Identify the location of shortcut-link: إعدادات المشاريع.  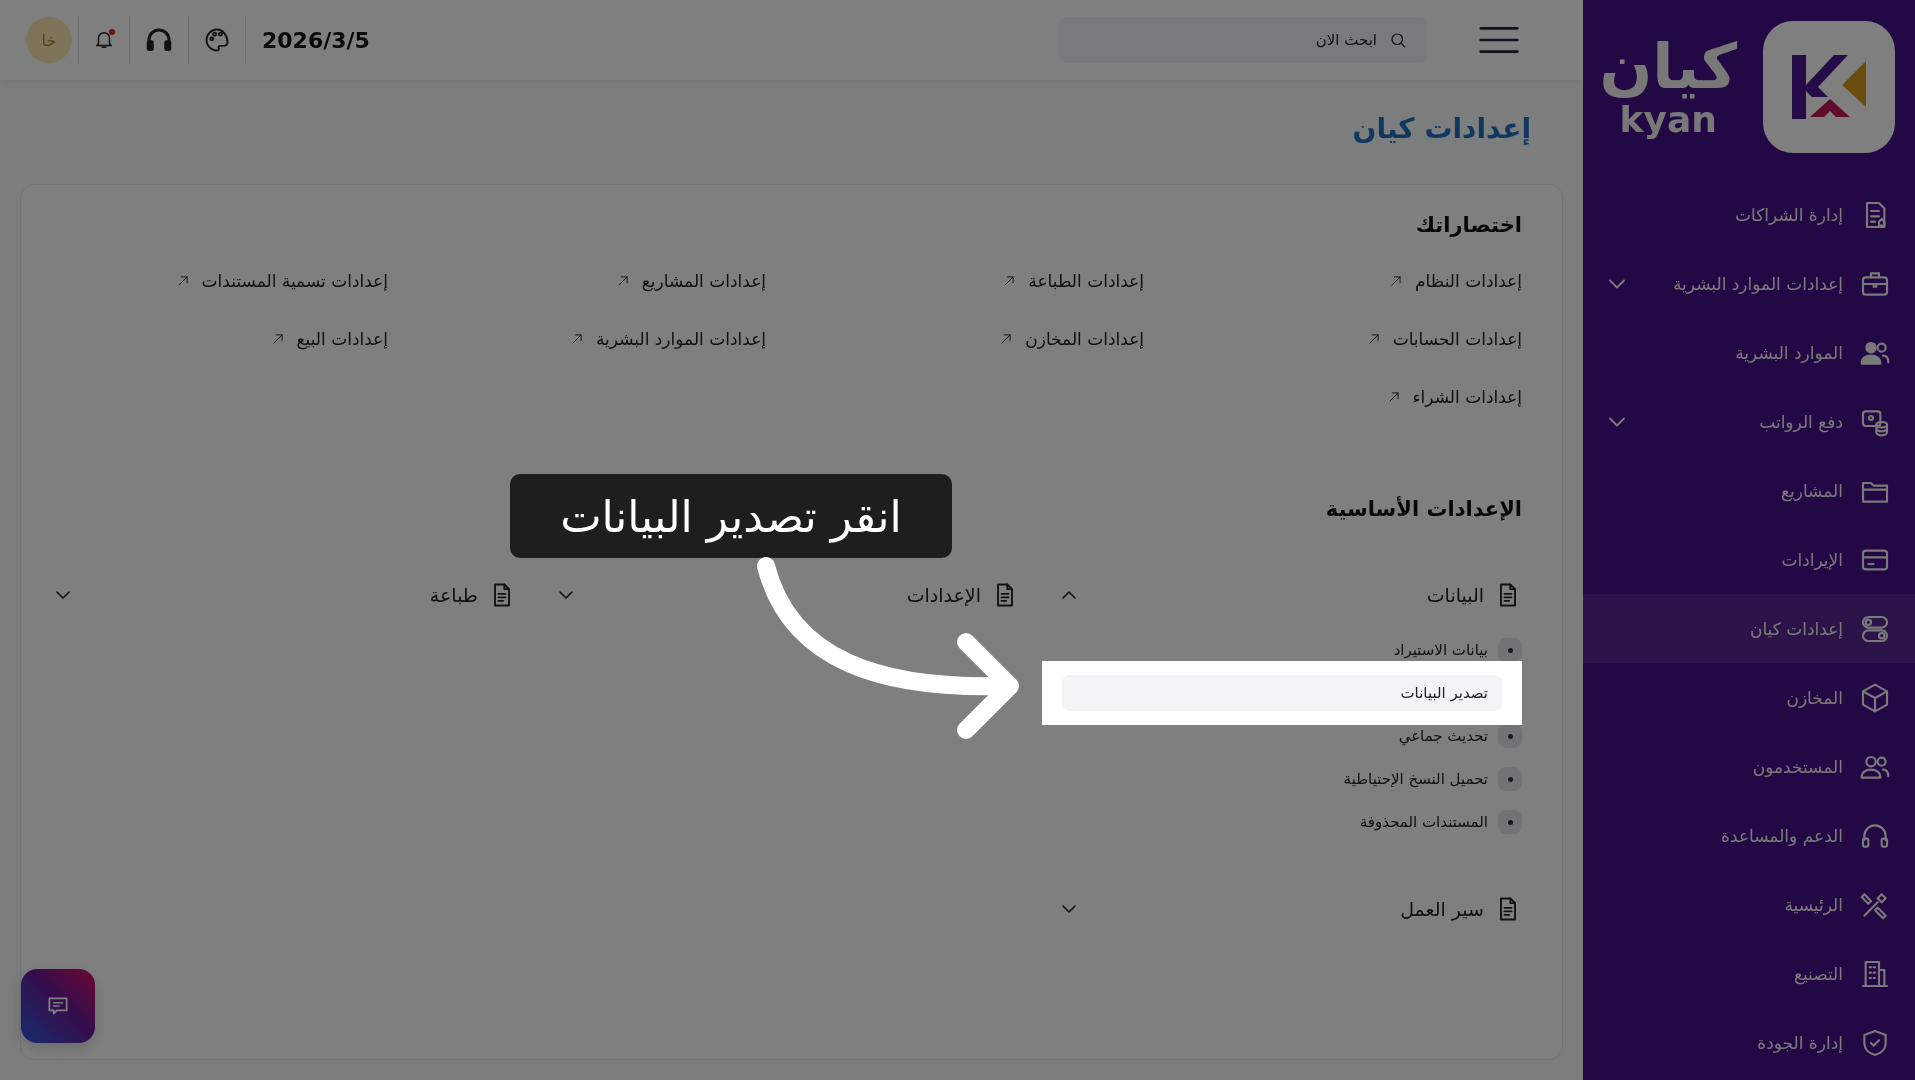
(690, 281).